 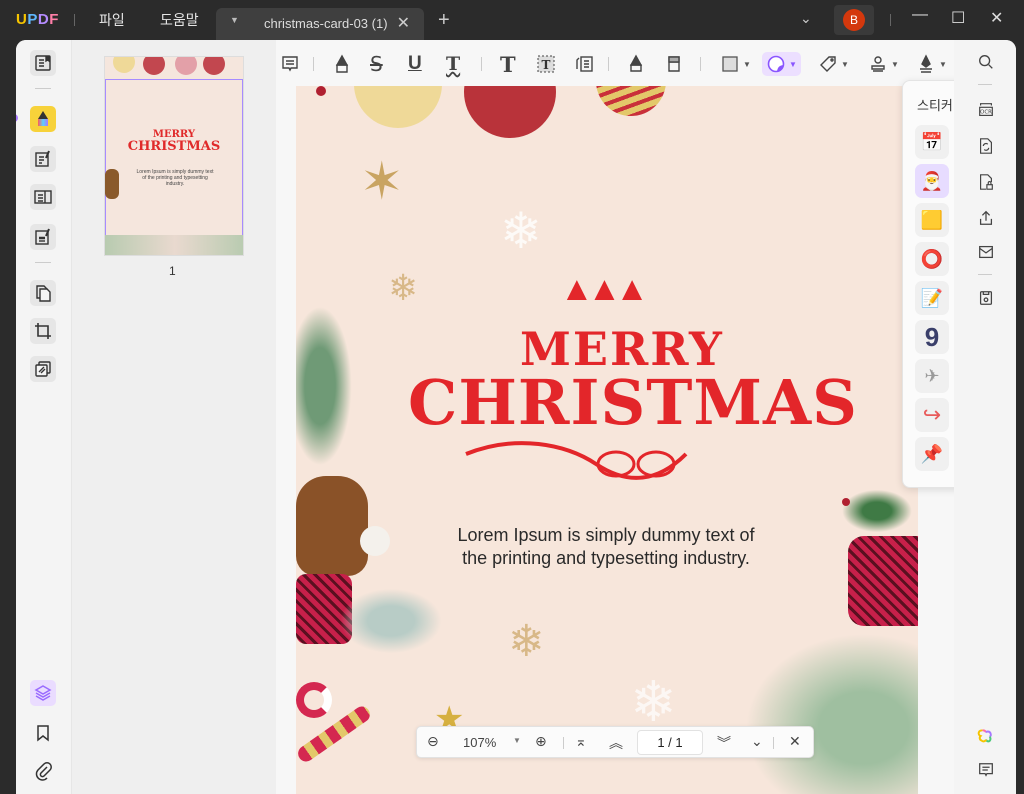 What do you see at coordinates (433, 741) in the screenshot?
I see `zoom-out-button: ⊖` at bounding box center [433, 741].